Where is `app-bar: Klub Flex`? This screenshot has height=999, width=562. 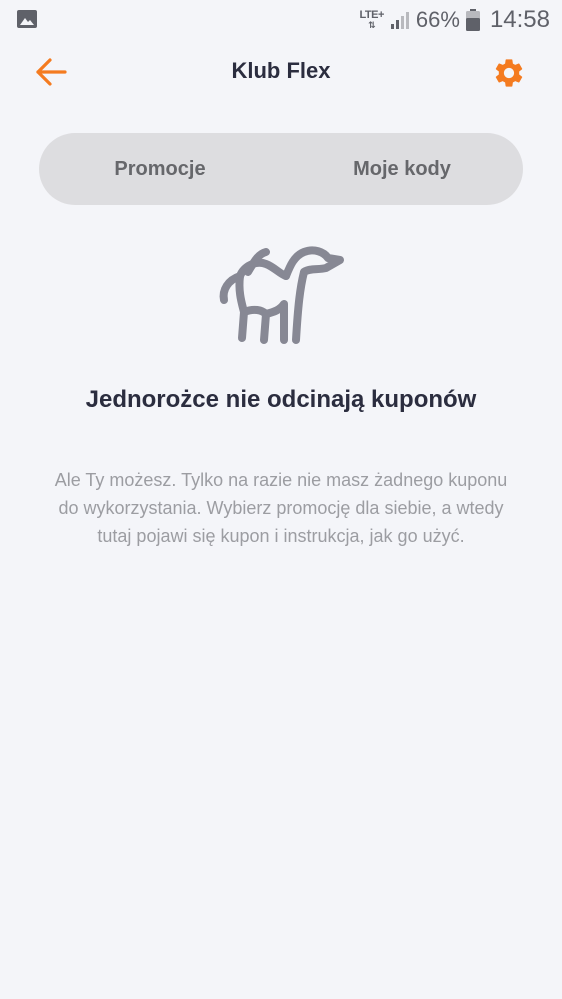 app-bar: Klub Flex is located at coordinates (281, 72).